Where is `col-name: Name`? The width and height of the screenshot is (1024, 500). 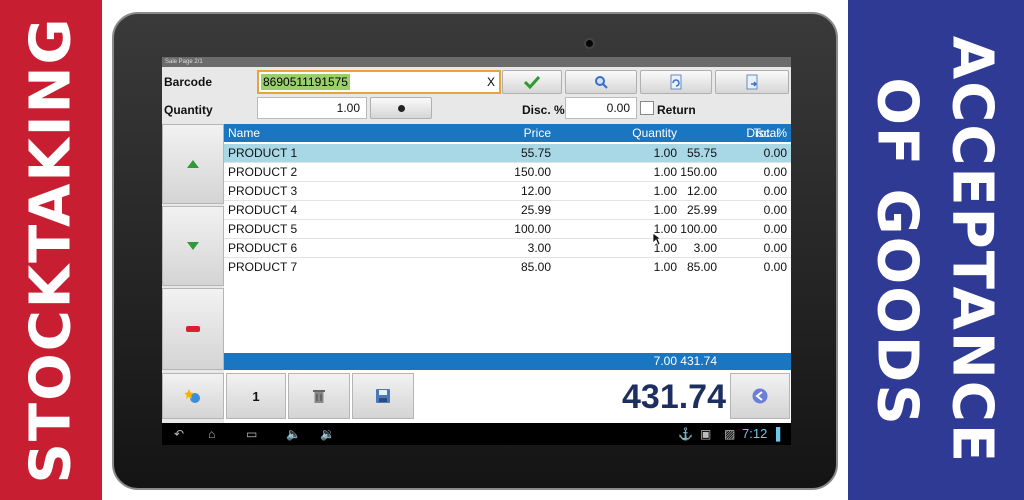
col-name: Name is located at coordinates (244, 133).